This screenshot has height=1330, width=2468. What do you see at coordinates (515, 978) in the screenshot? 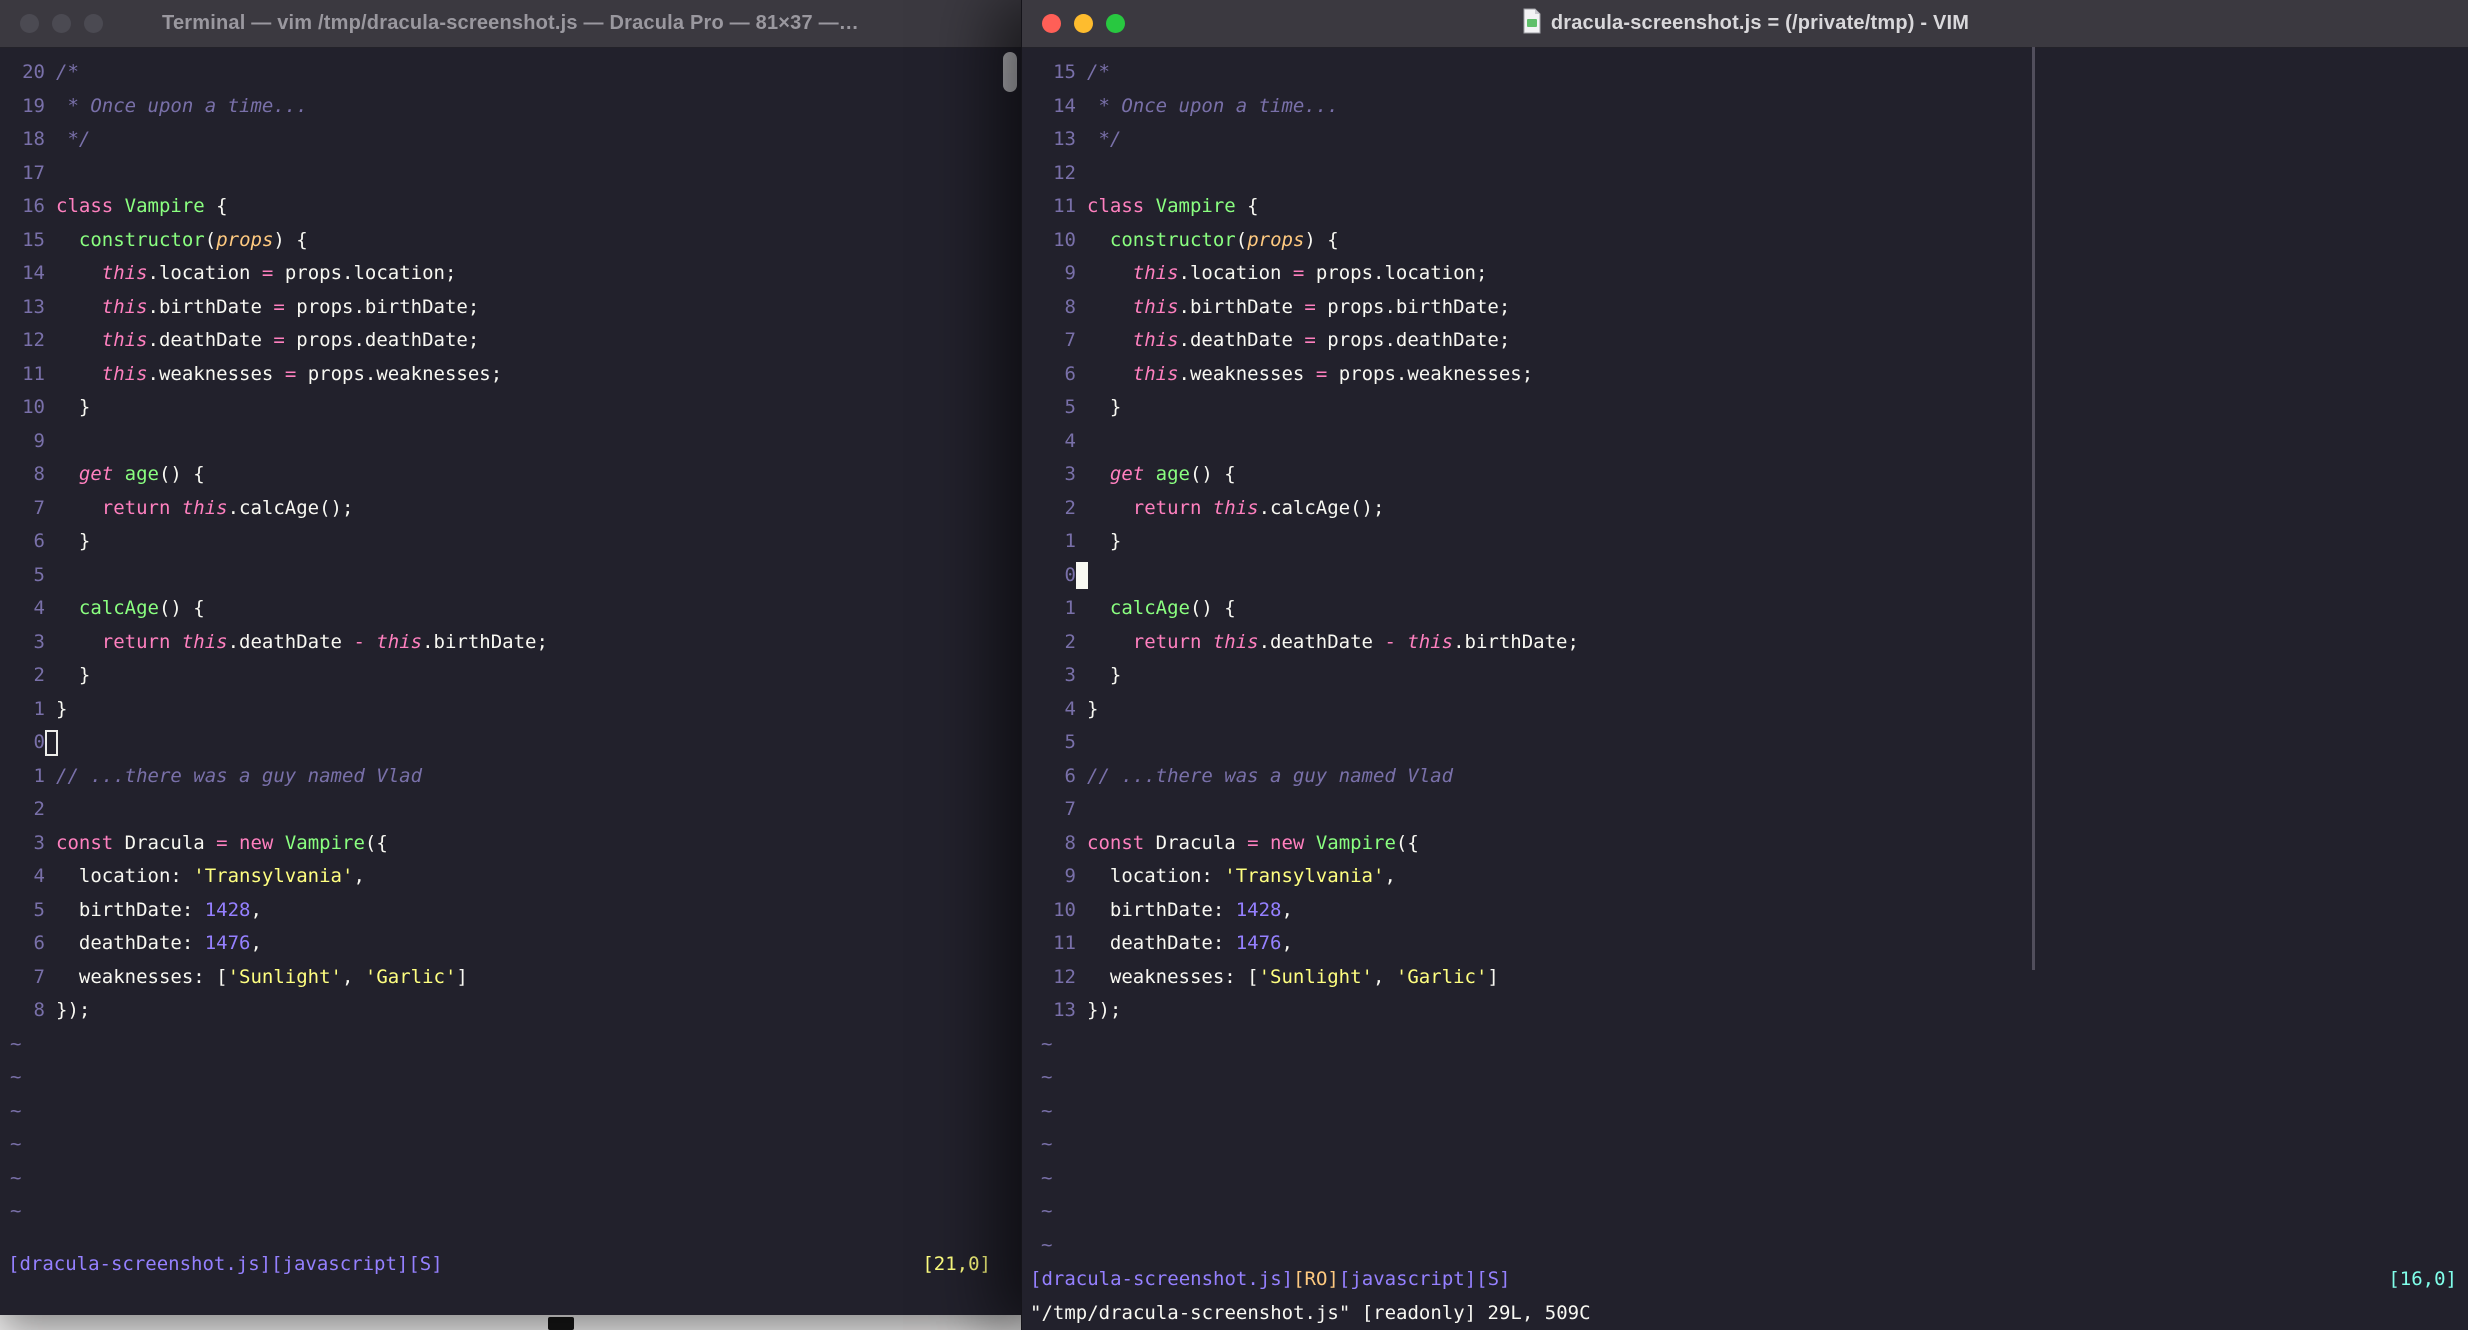
I see `code-line: 7 weaknesses: ['Sunlight', 'Garlic']` at bounding box center [515, 978].